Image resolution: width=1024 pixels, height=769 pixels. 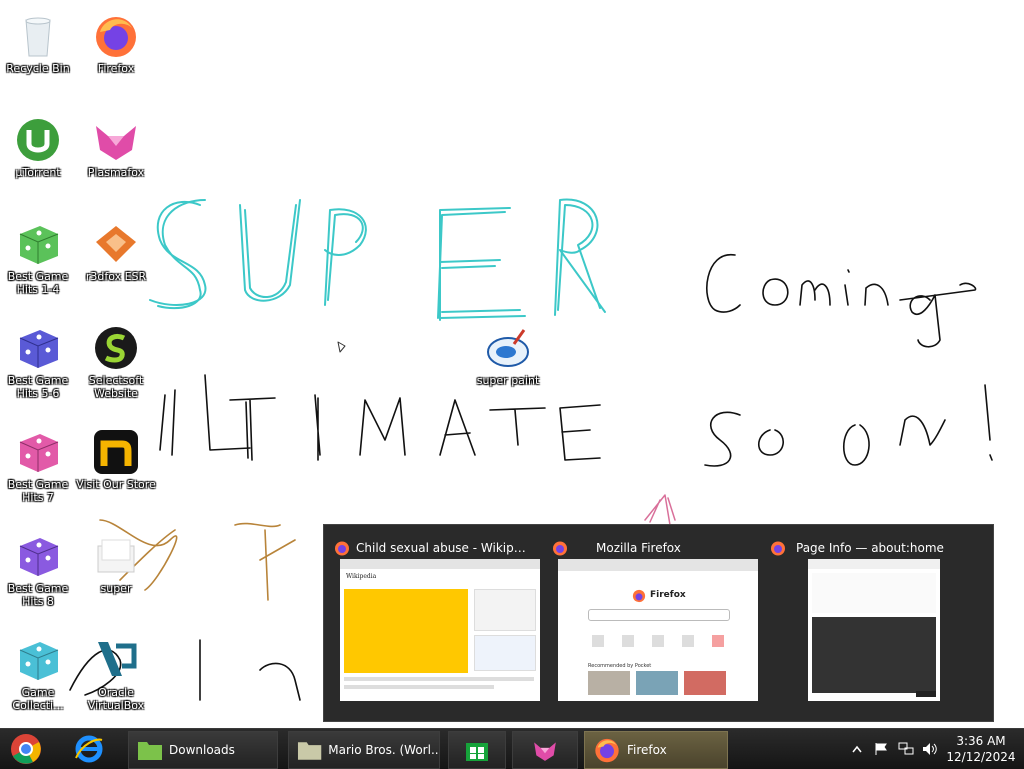 I want to click on volume-button, so click(x=931, y=749).